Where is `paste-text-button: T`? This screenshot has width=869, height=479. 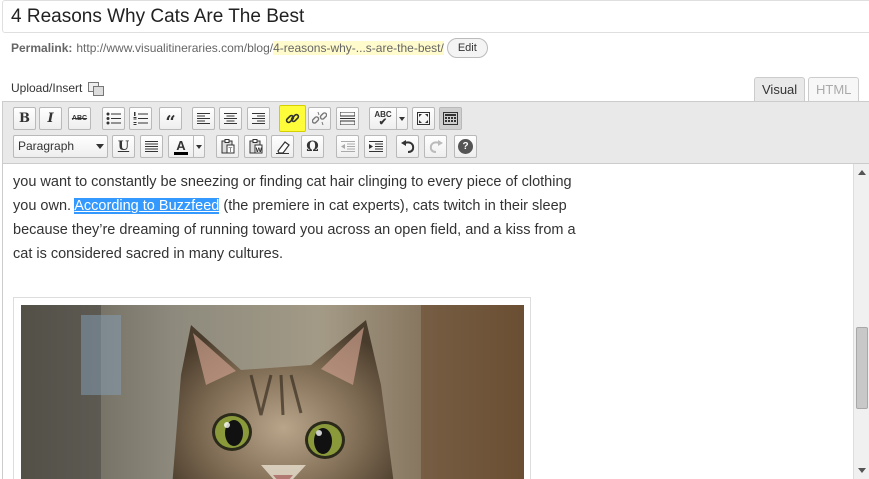 paste-text-button: T is located at coordinates (227, 146).